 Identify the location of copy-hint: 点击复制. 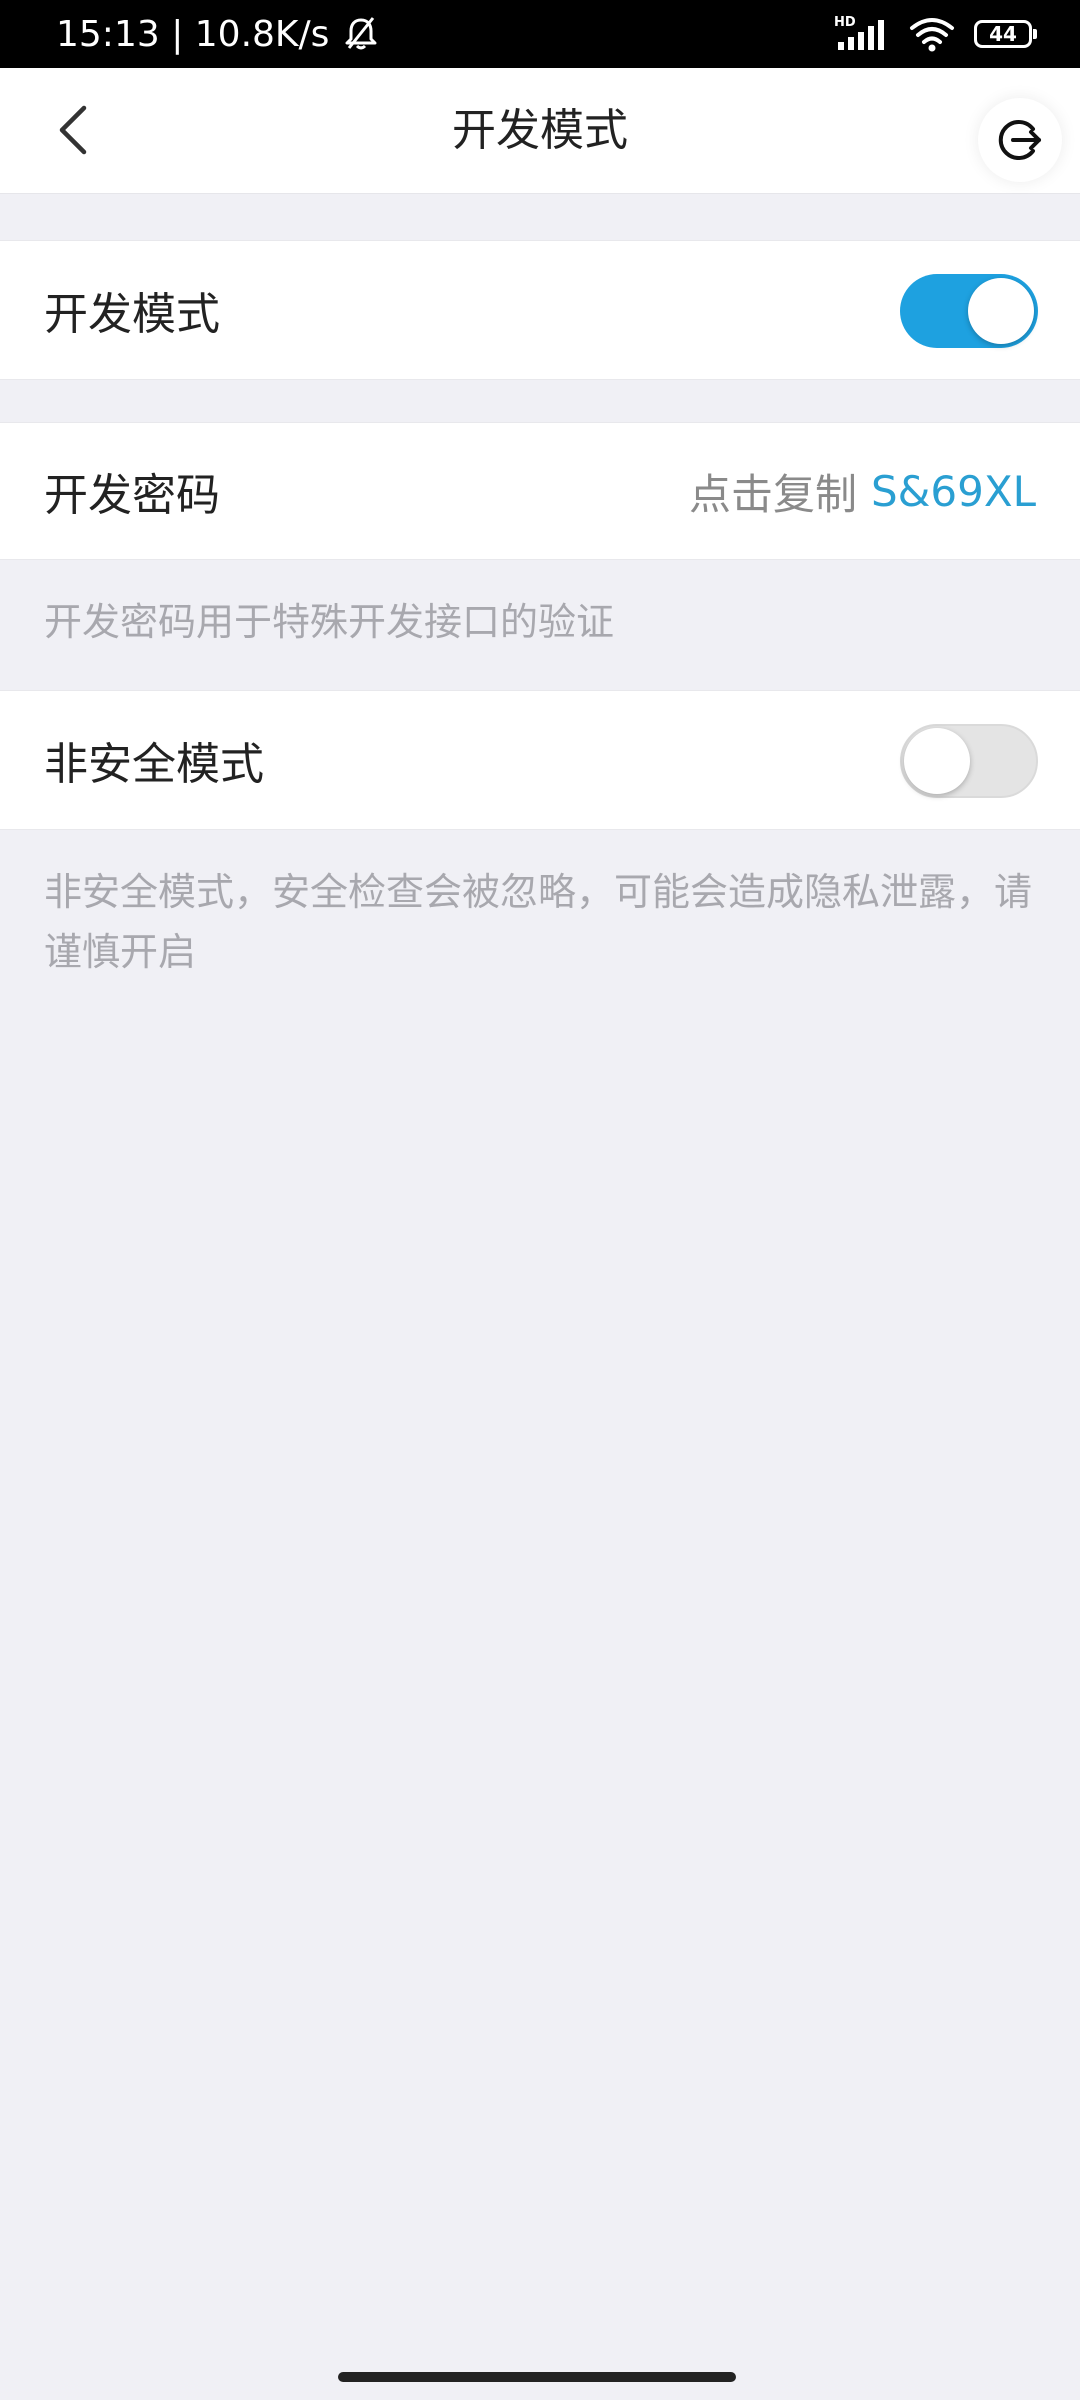
(772, 494).